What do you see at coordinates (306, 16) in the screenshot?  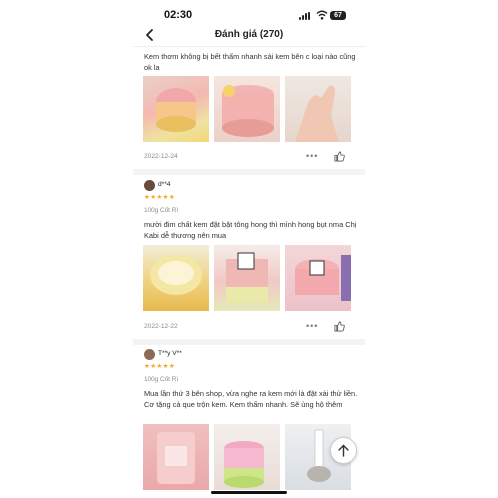 I see `signal-icon` at bounding box center [306, 16].